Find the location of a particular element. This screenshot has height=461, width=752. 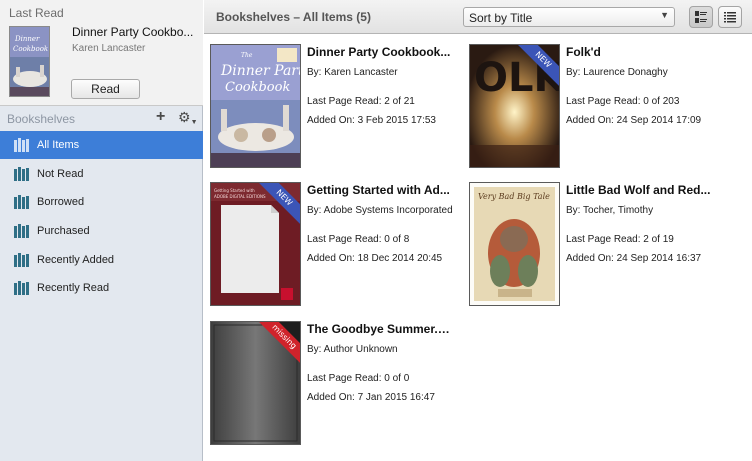

book-author: By: Laurence Donaghy is located at coordinates (617, 72).